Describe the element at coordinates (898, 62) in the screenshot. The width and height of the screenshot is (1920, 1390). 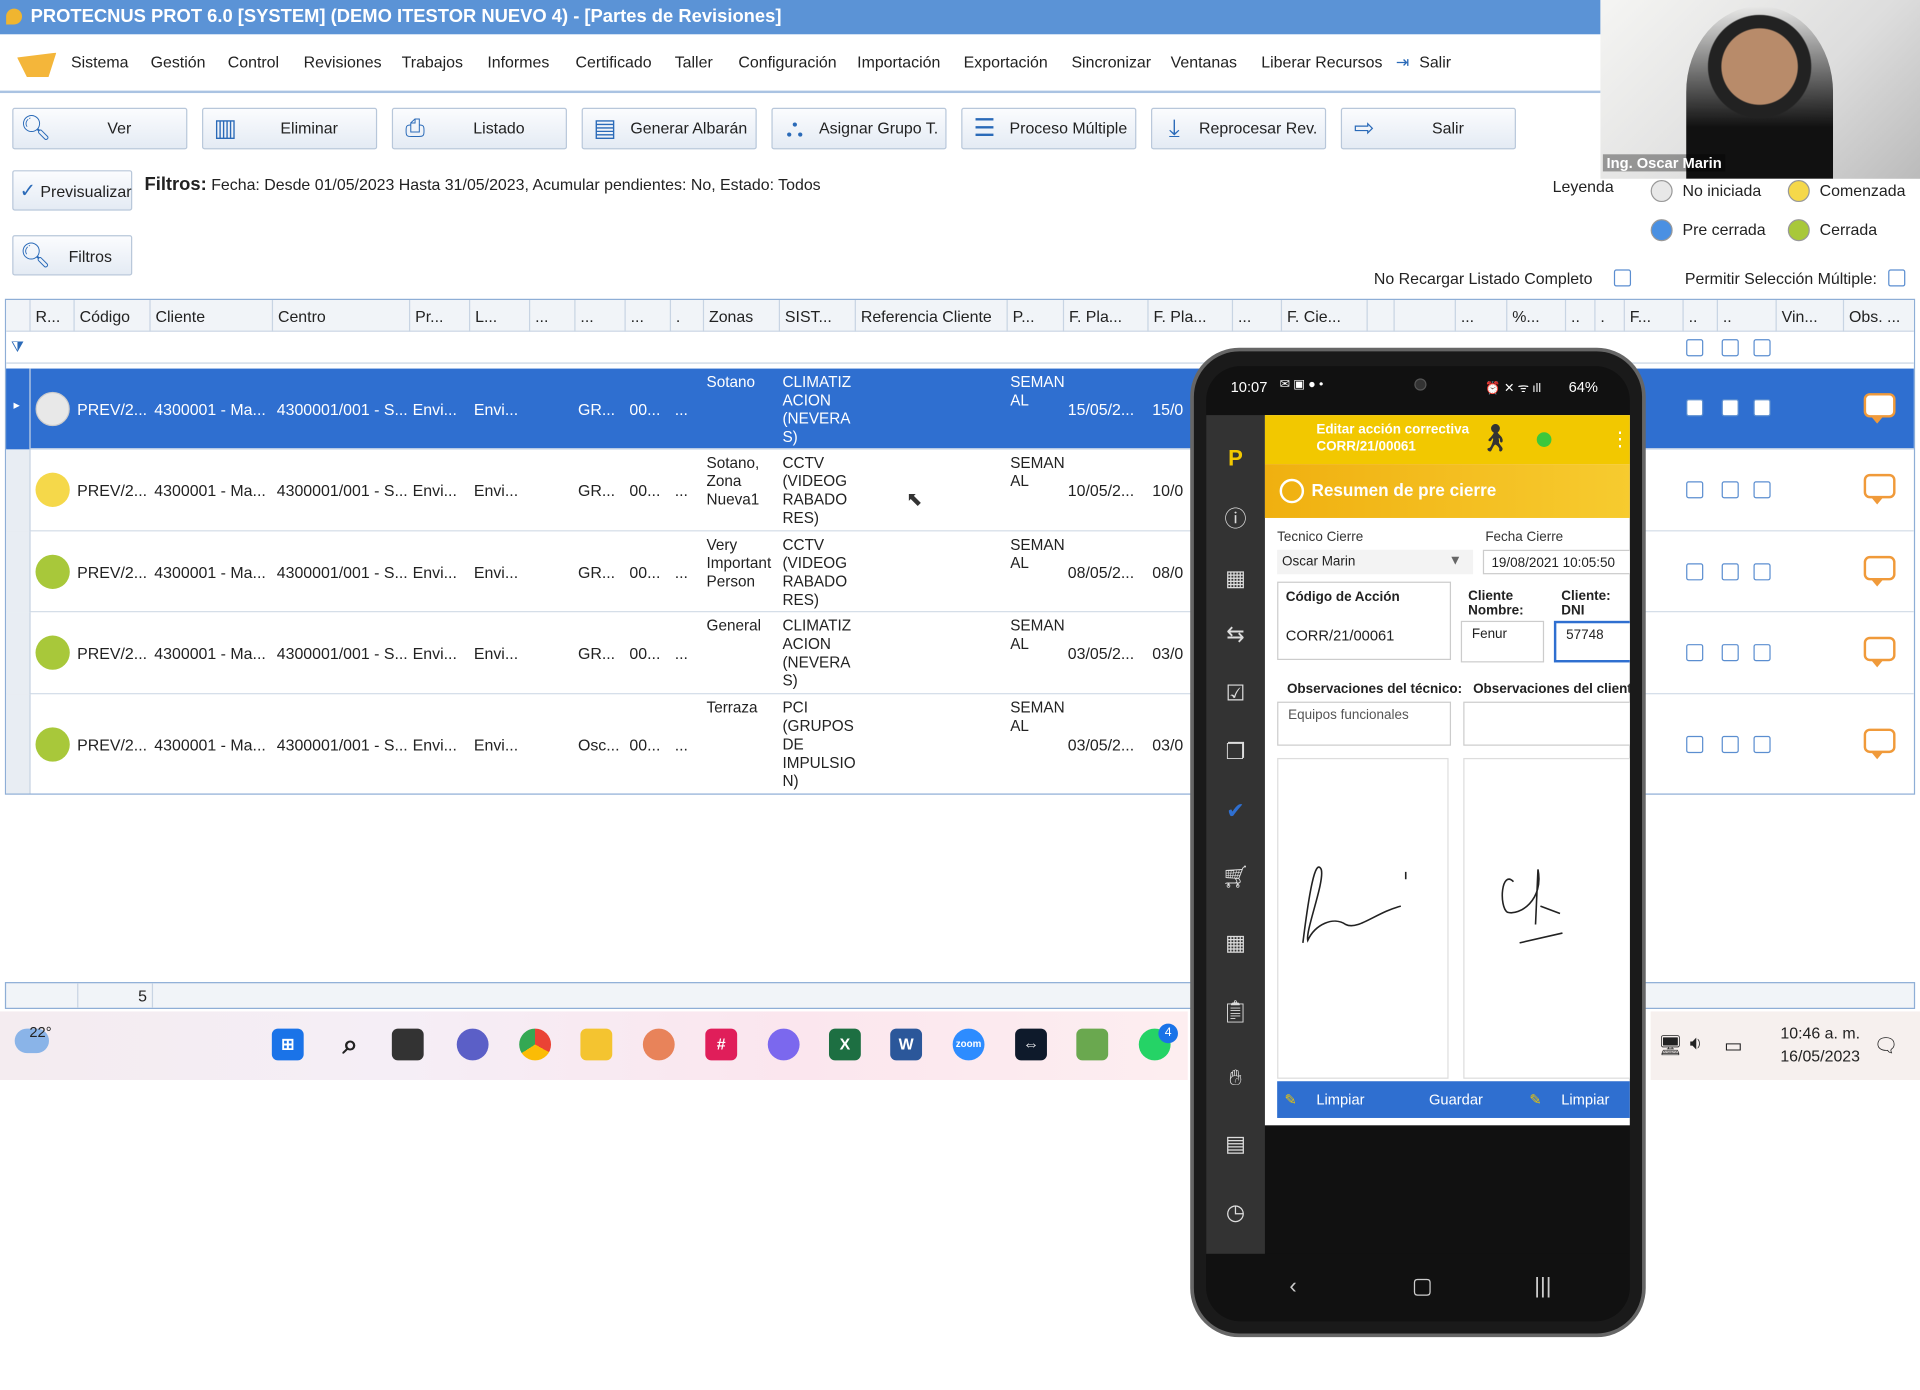
I see `menu-importacion: Importación` at that location.